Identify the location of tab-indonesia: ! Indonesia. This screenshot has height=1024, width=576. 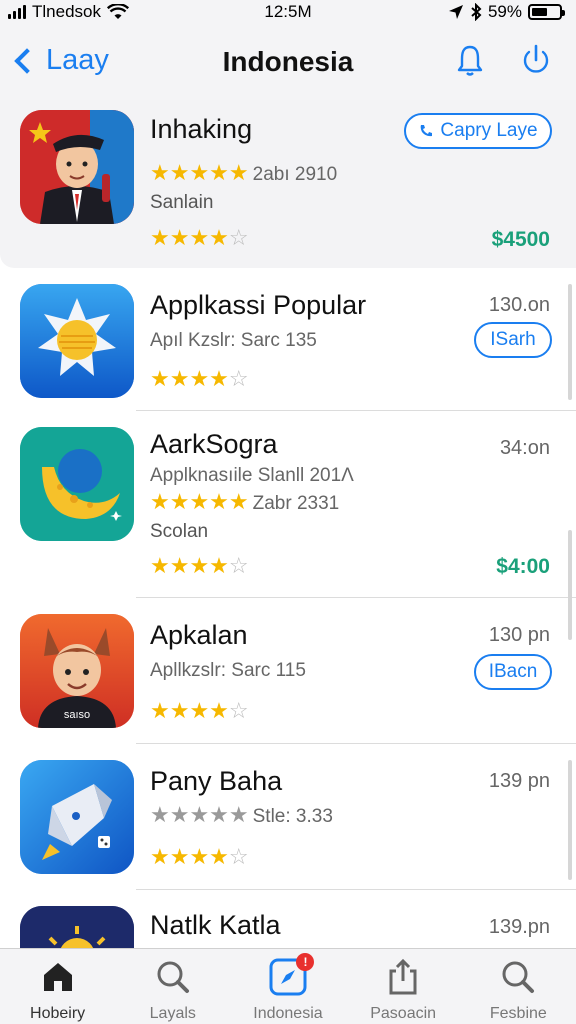
(287, 986).